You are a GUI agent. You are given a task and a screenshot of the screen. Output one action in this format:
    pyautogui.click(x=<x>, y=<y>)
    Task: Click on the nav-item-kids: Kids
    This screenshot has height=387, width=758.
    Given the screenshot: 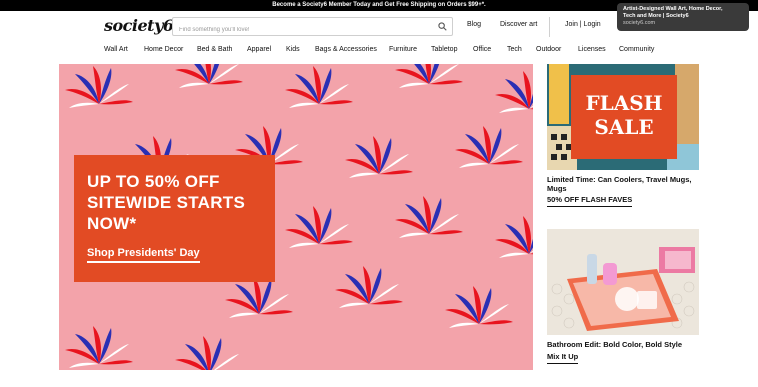 What is the action you would take?
    pyautogui.click(x=293, y=49)
    